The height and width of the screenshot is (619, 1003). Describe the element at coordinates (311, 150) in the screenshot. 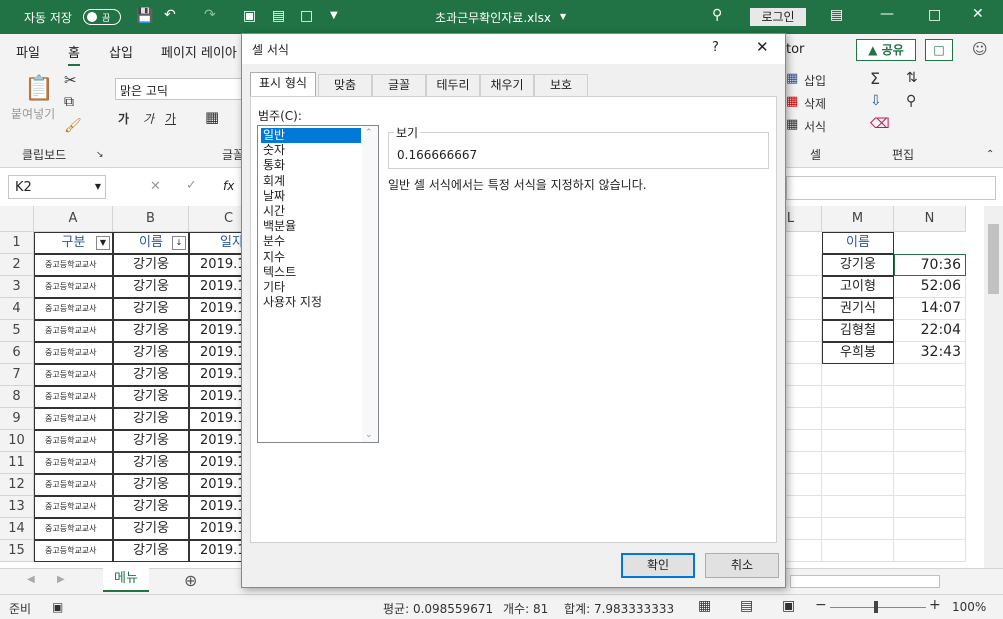

I see `category-item: 숫자` at that location.